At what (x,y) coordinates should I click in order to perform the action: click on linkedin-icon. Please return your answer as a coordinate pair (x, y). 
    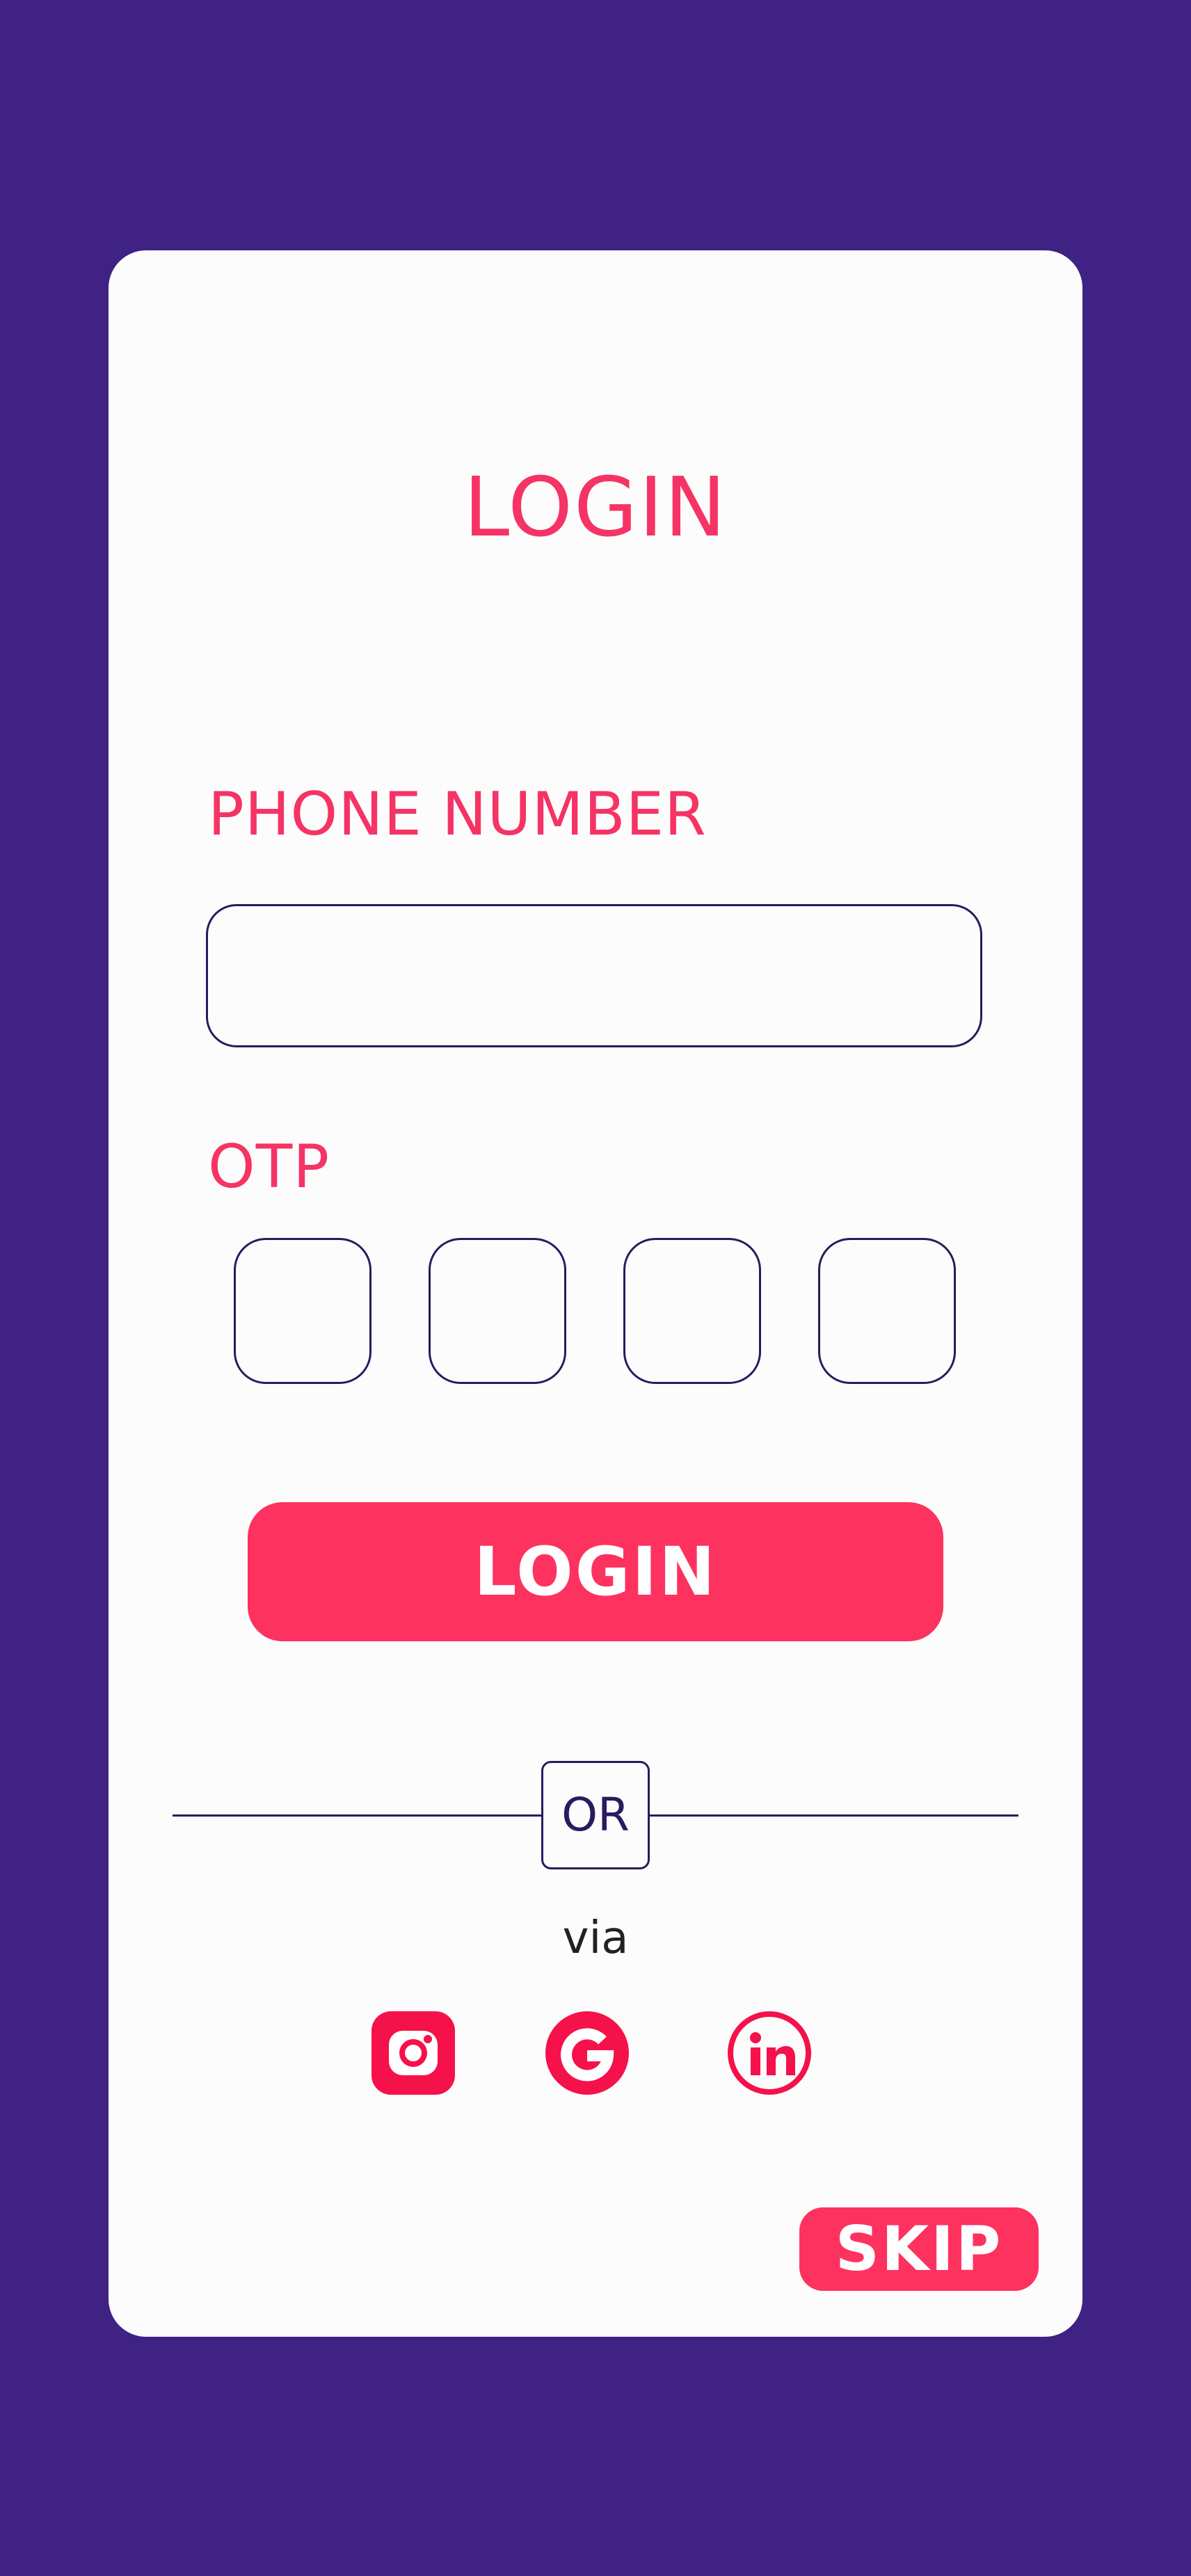
    Looking at the image, I should click on (770, 2053).